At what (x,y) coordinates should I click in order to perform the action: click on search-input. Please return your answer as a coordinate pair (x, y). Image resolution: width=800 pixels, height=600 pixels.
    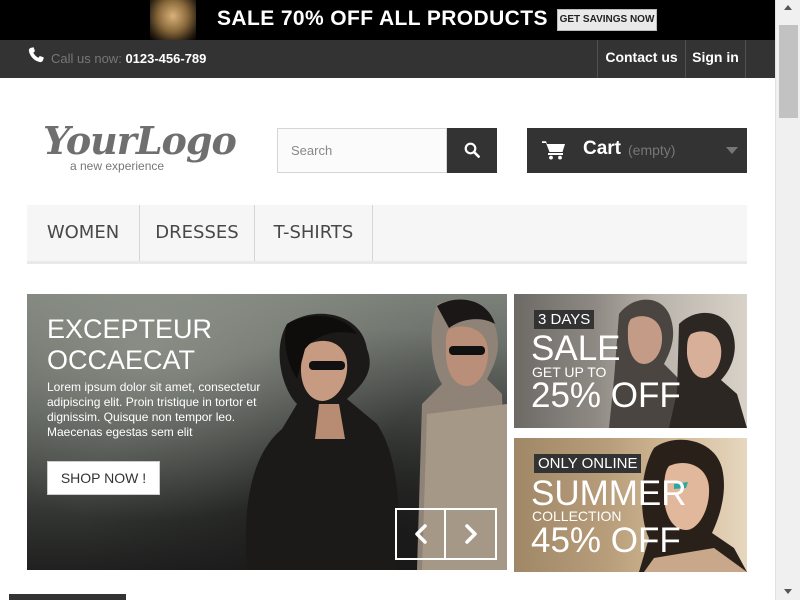
    Looking at the image, I should click on (362, 150).